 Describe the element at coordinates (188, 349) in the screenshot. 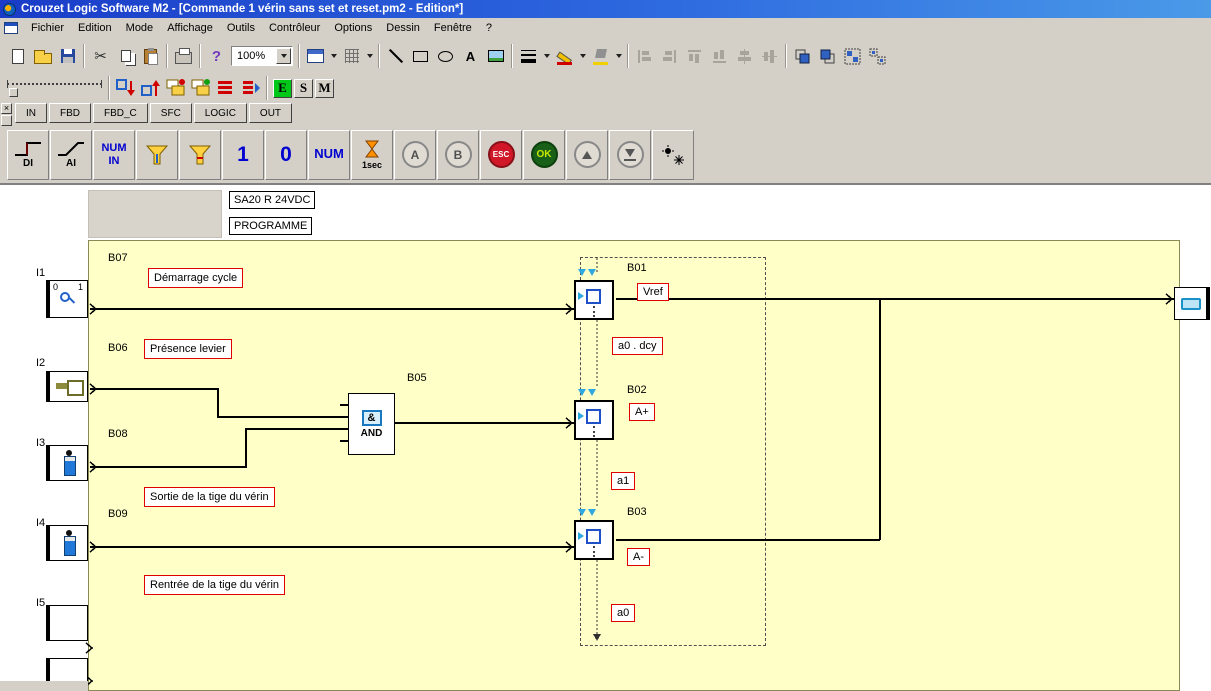

I see `comment-box-presence-levier: Présence levier` at that location.